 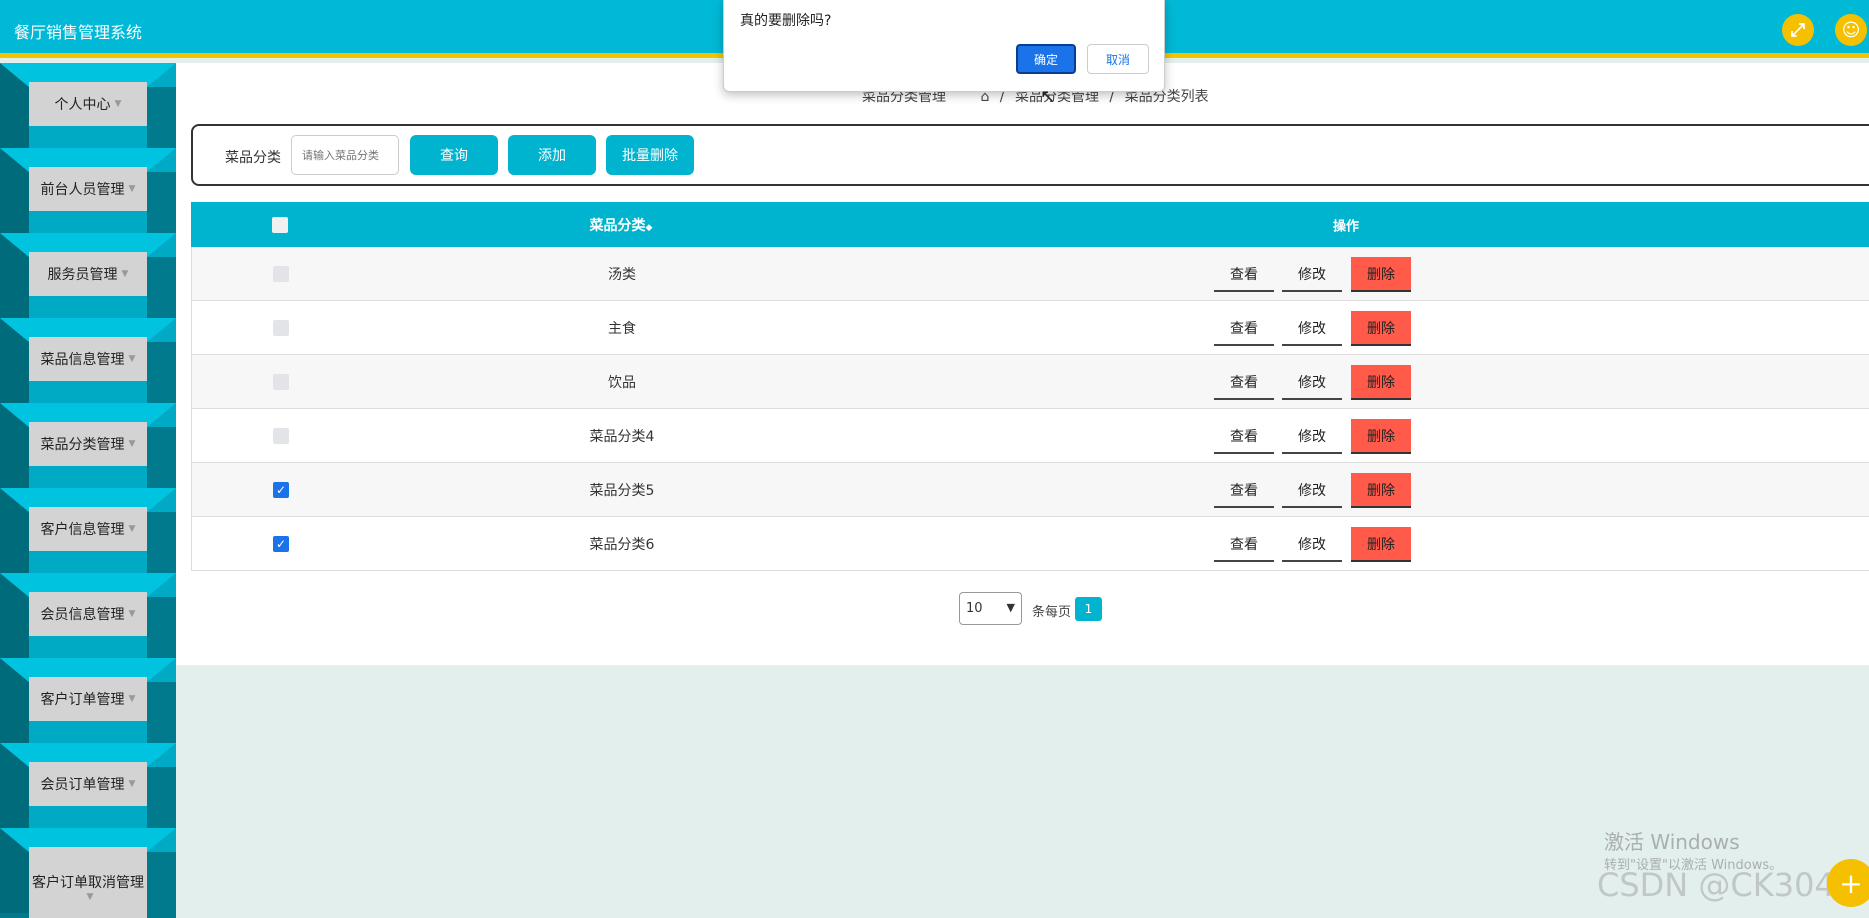 What do you see at coordinates (1118, 59) in the screenshot?
I see `confirm-cancel-button: 取消` at bounding box center [1118, 59].